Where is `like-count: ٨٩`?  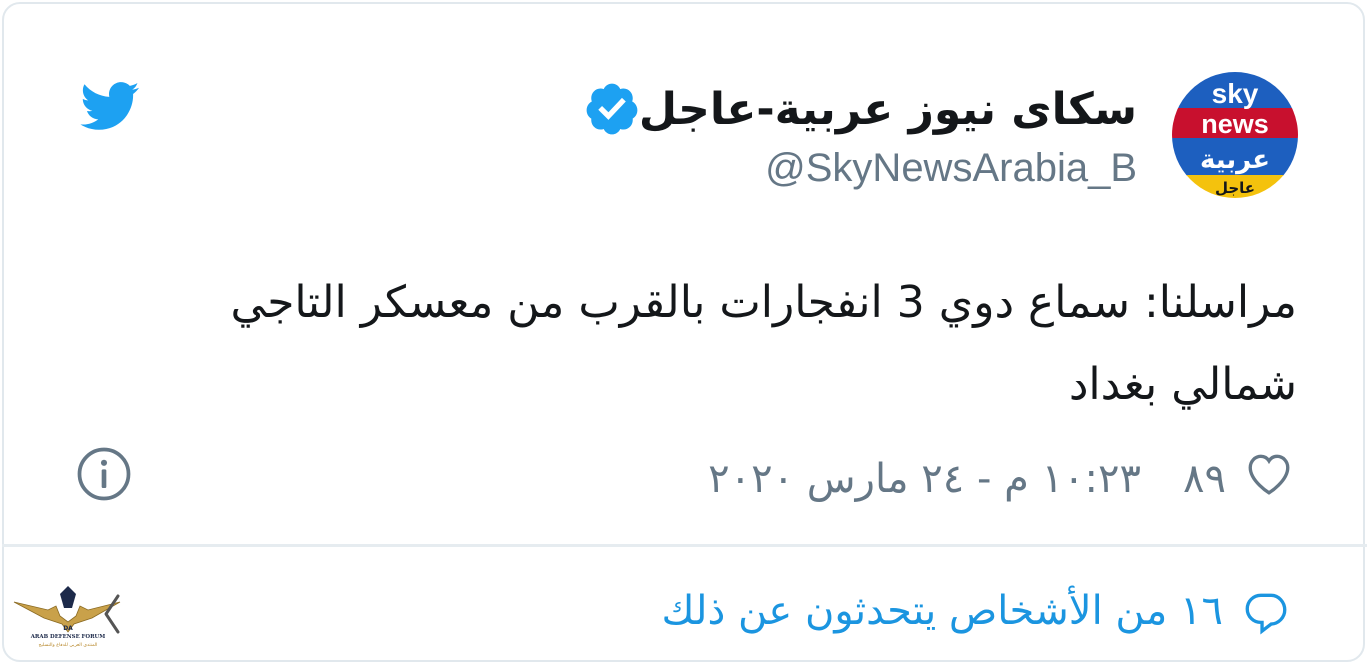 like-count: ٨٩ is located at coordinates (1204, 479).